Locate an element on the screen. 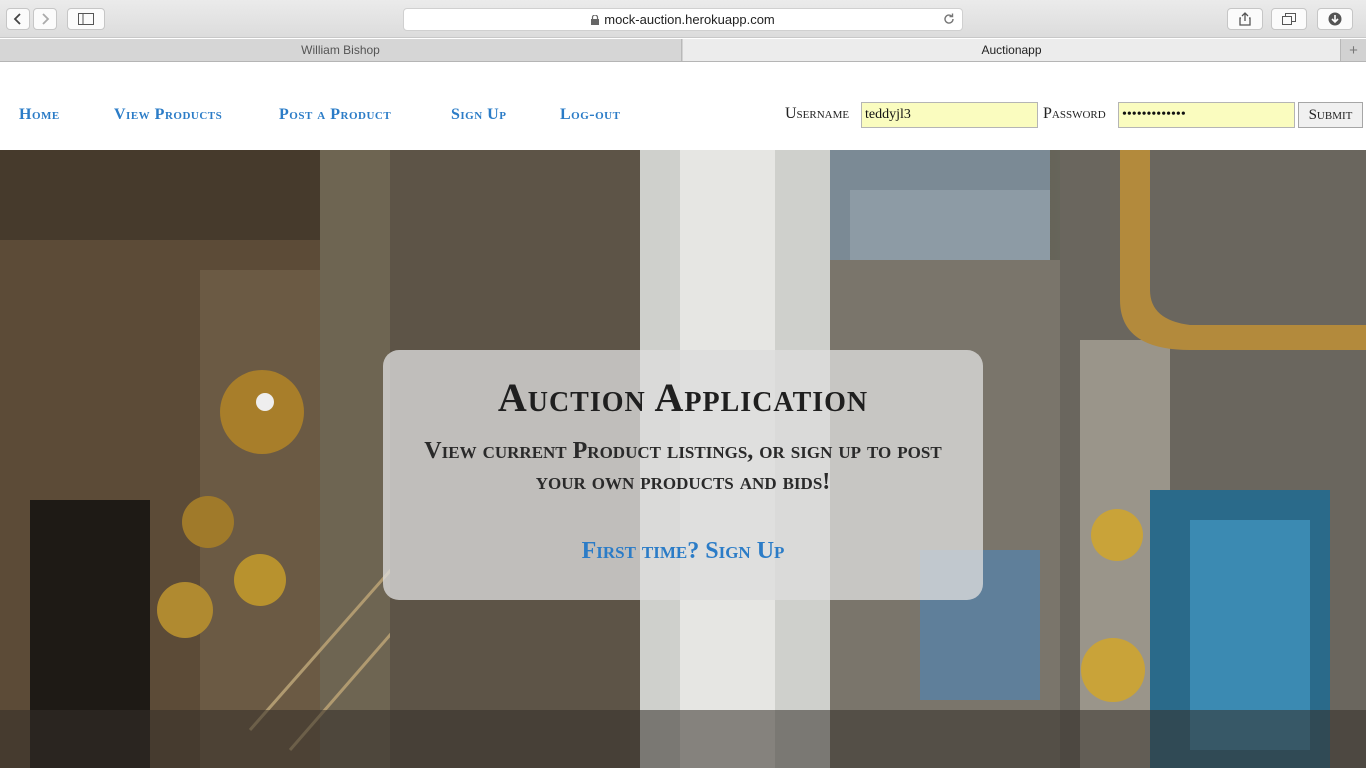  forward-button is located at coordinates (45, 19).